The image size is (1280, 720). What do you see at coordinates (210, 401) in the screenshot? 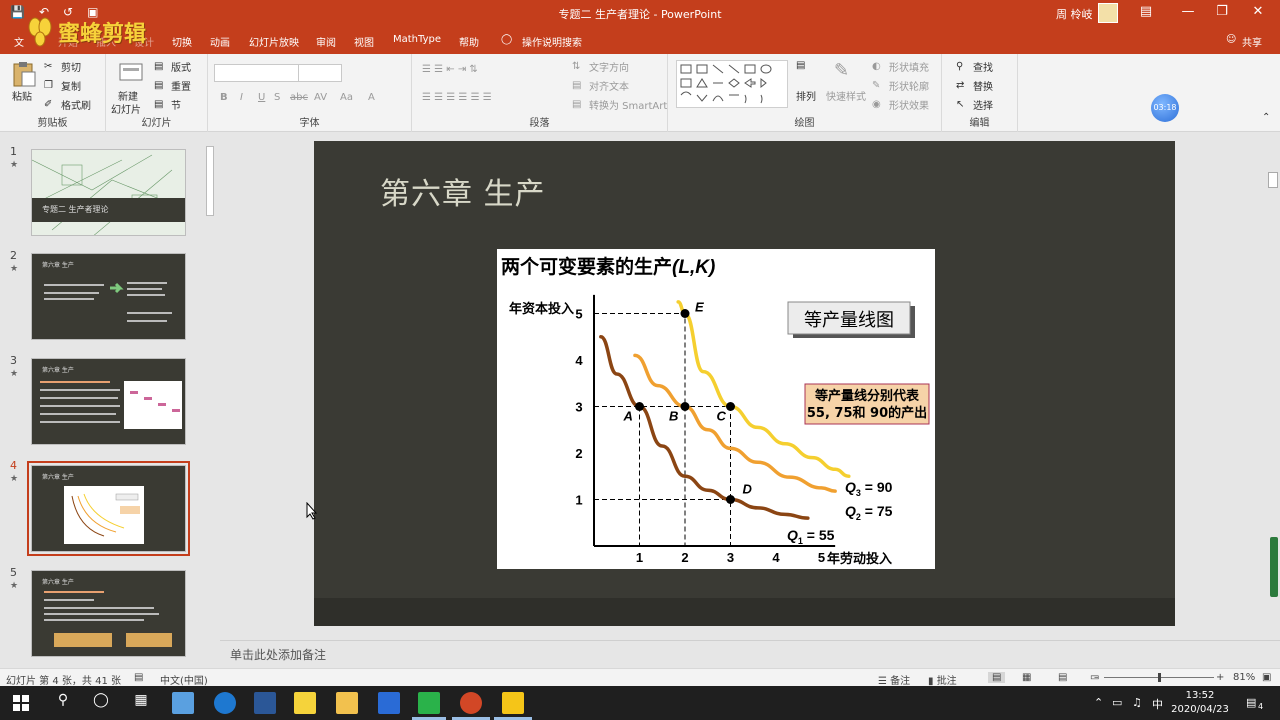
I see `thumbnail-scrollbar` at bounding box center [210, 401].